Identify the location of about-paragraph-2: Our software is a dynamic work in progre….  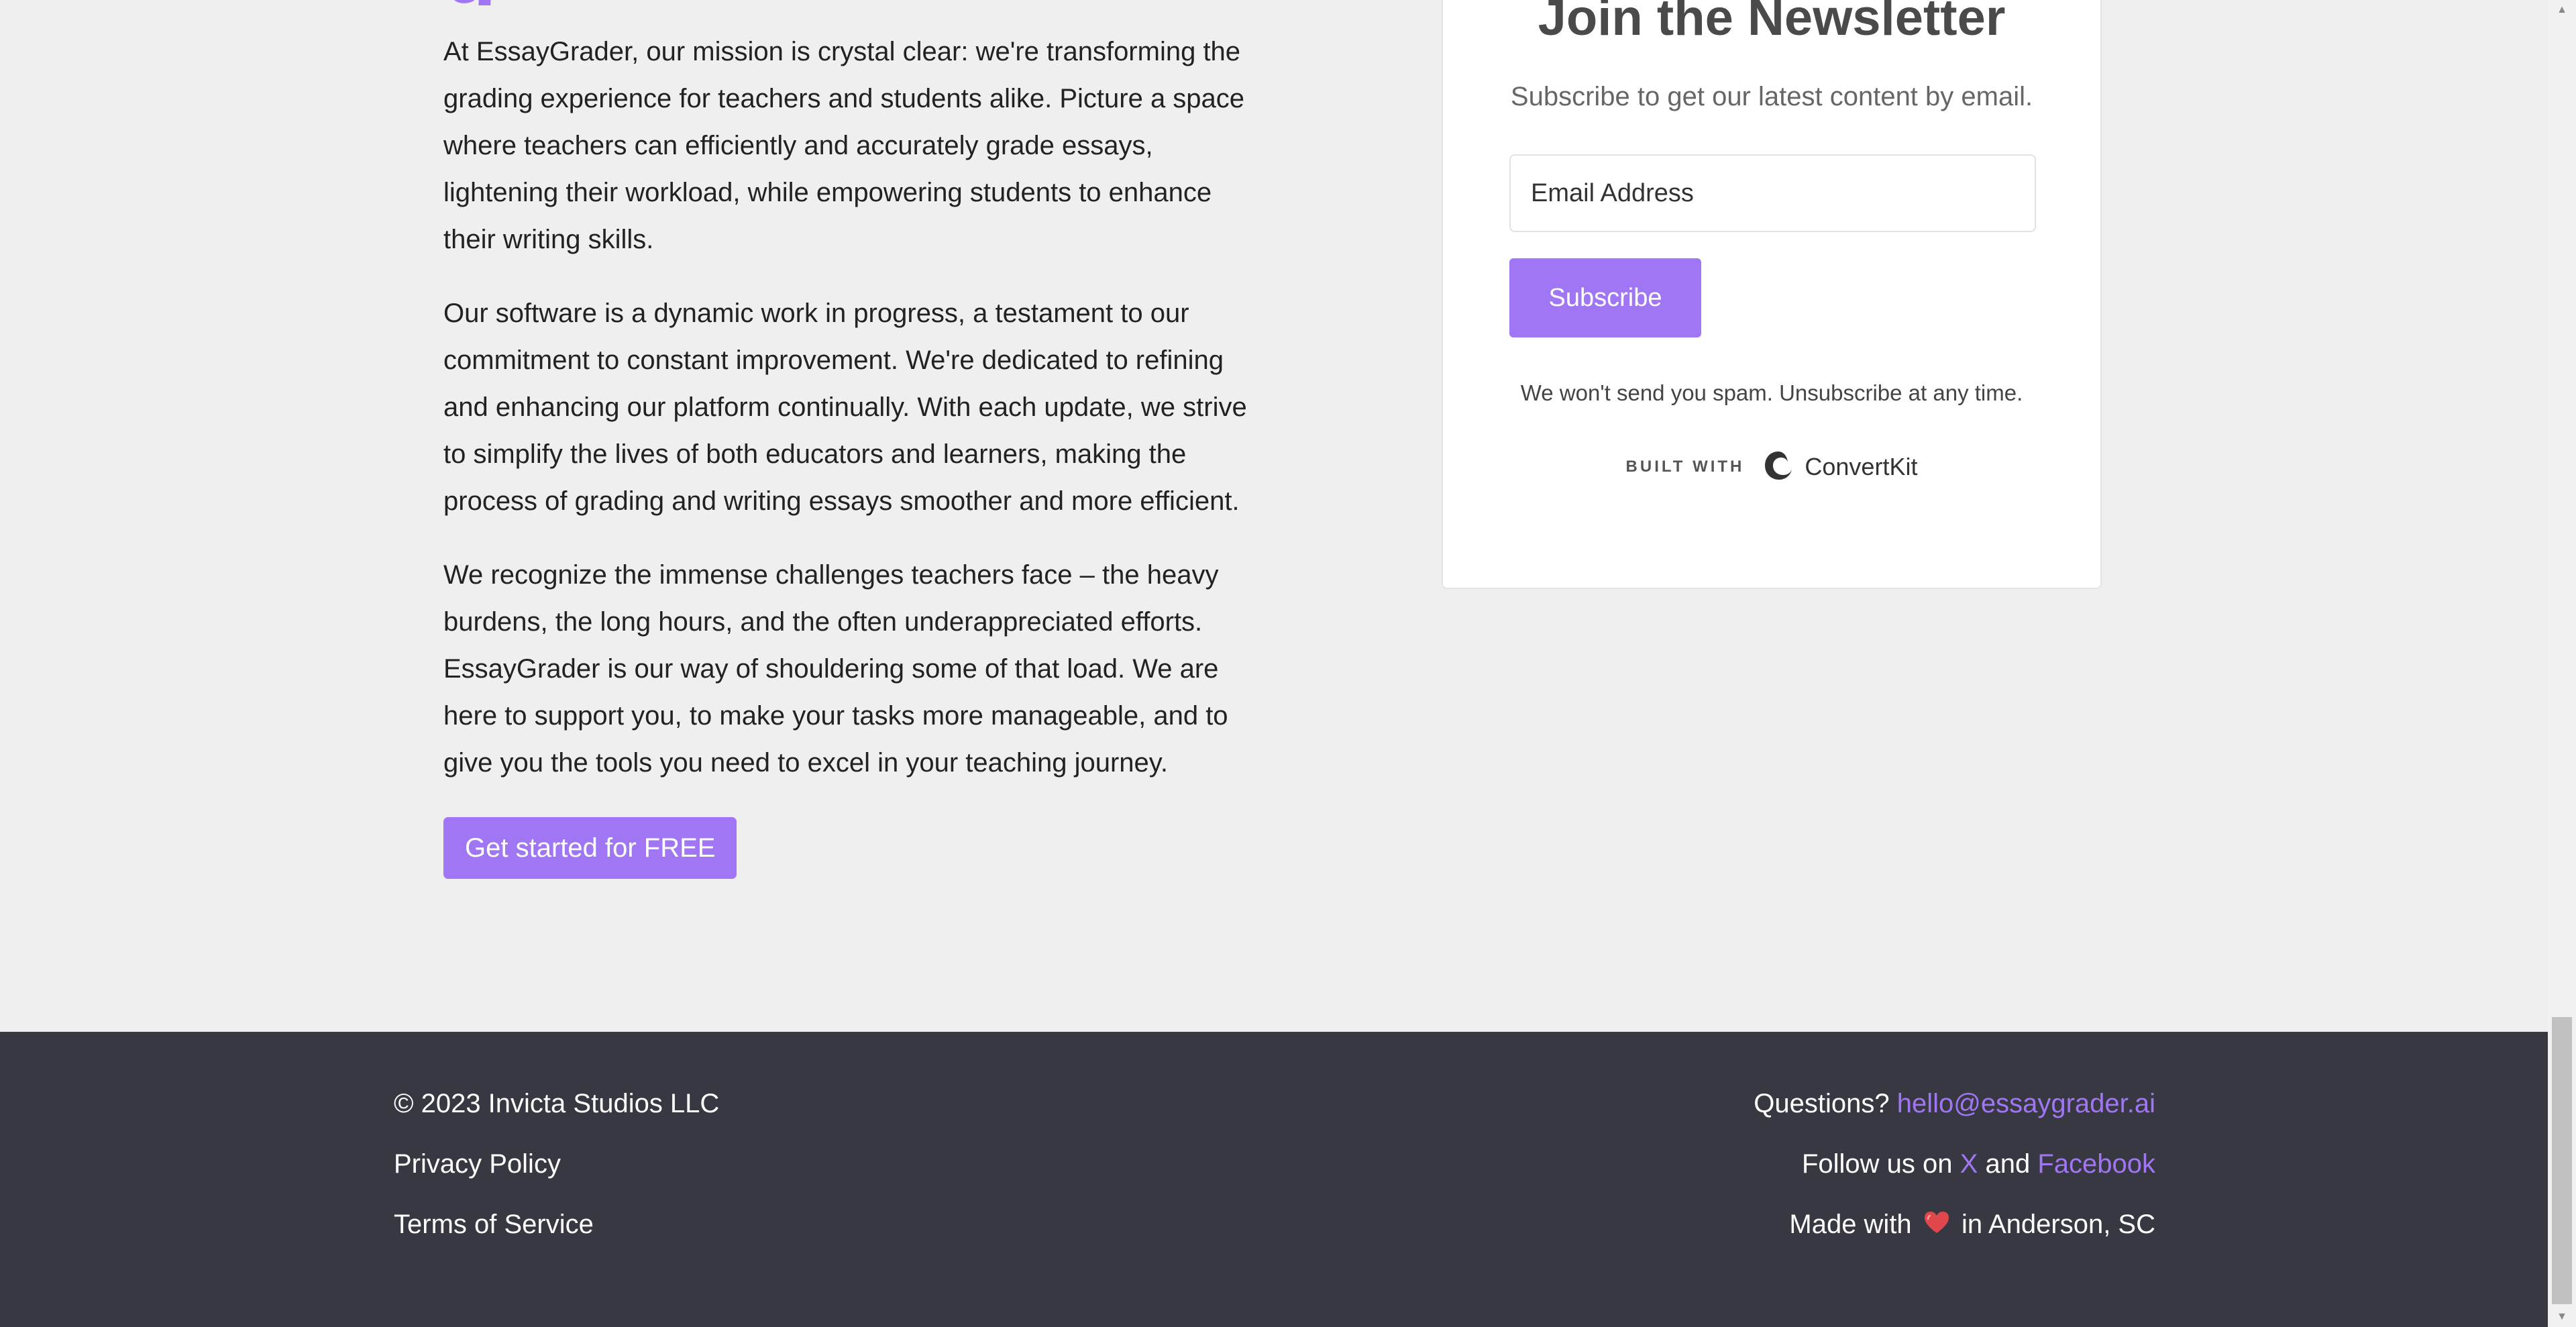
(845, 407).